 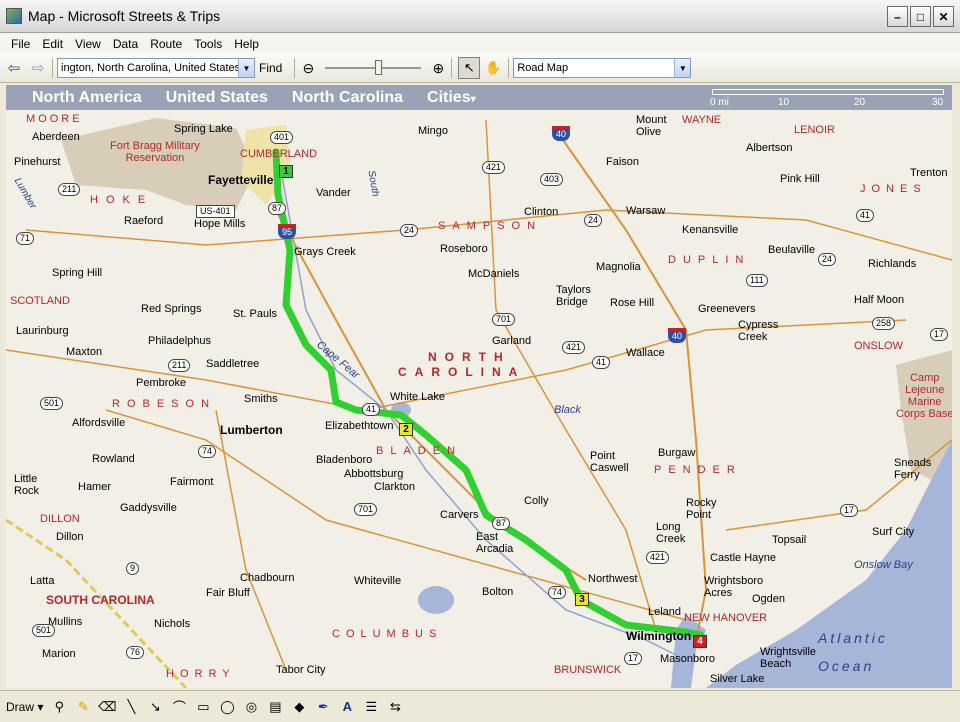 What do you see at coordinates (220, 224) in the screenshot?
I see `city-label: Hope Mills` at bounding box center [220, 224].